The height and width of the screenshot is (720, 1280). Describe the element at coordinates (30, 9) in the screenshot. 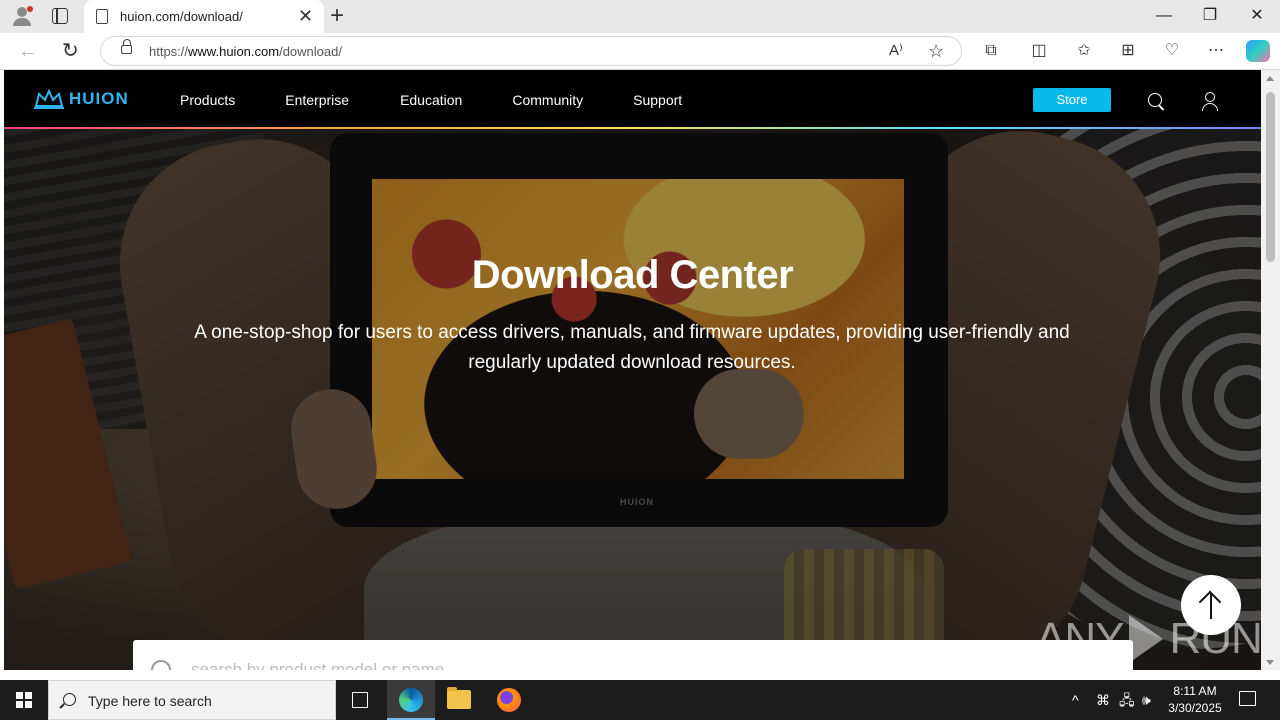

I see `profile-notification-dot` at that location.